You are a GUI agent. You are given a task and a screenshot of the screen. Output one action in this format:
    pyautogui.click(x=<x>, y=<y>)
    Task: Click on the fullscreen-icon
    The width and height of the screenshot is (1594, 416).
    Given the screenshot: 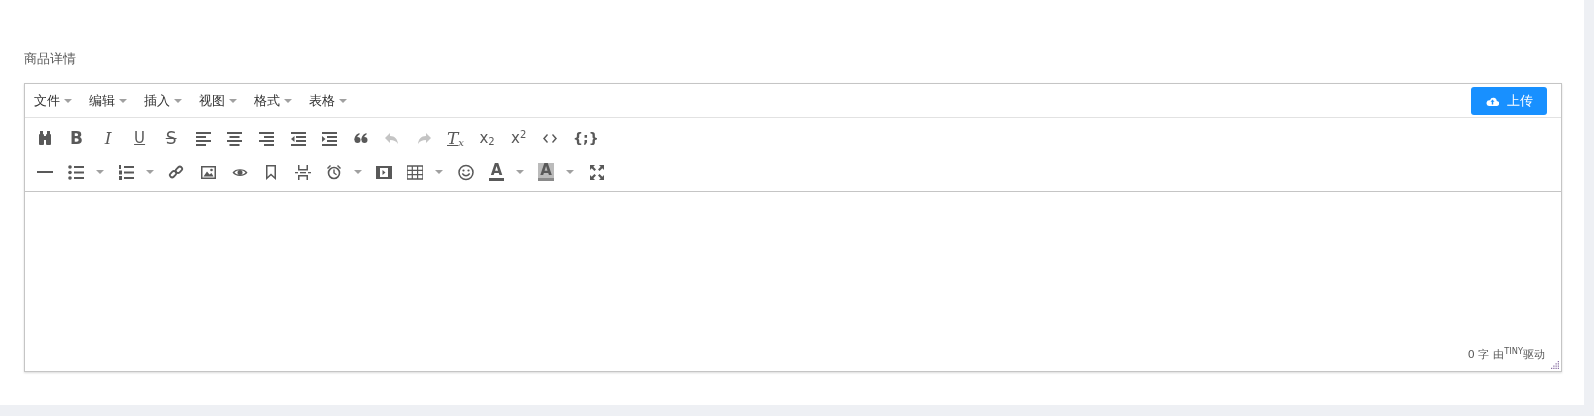 What is the action you would take?
    pyautogui.click(x=596, y=172)
    